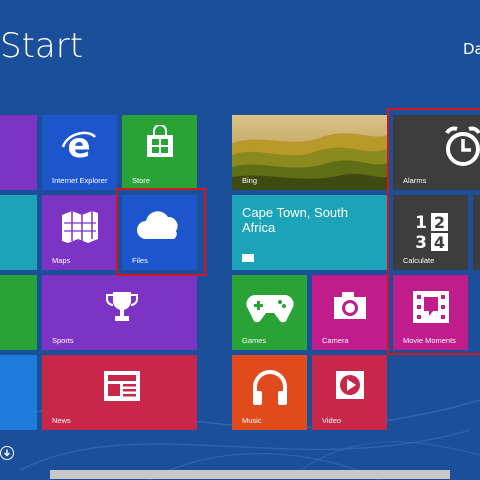 The width and height of the screenshot is (480, 480). I want to click on tile-games: Games, so click(269, 312).